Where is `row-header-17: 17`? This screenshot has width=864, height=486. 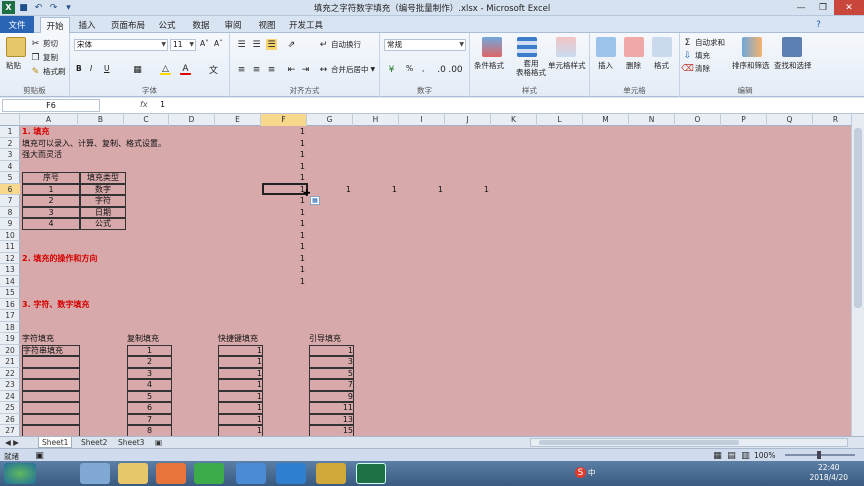 row-header-17: 17 is located at coordinates (10, 316).